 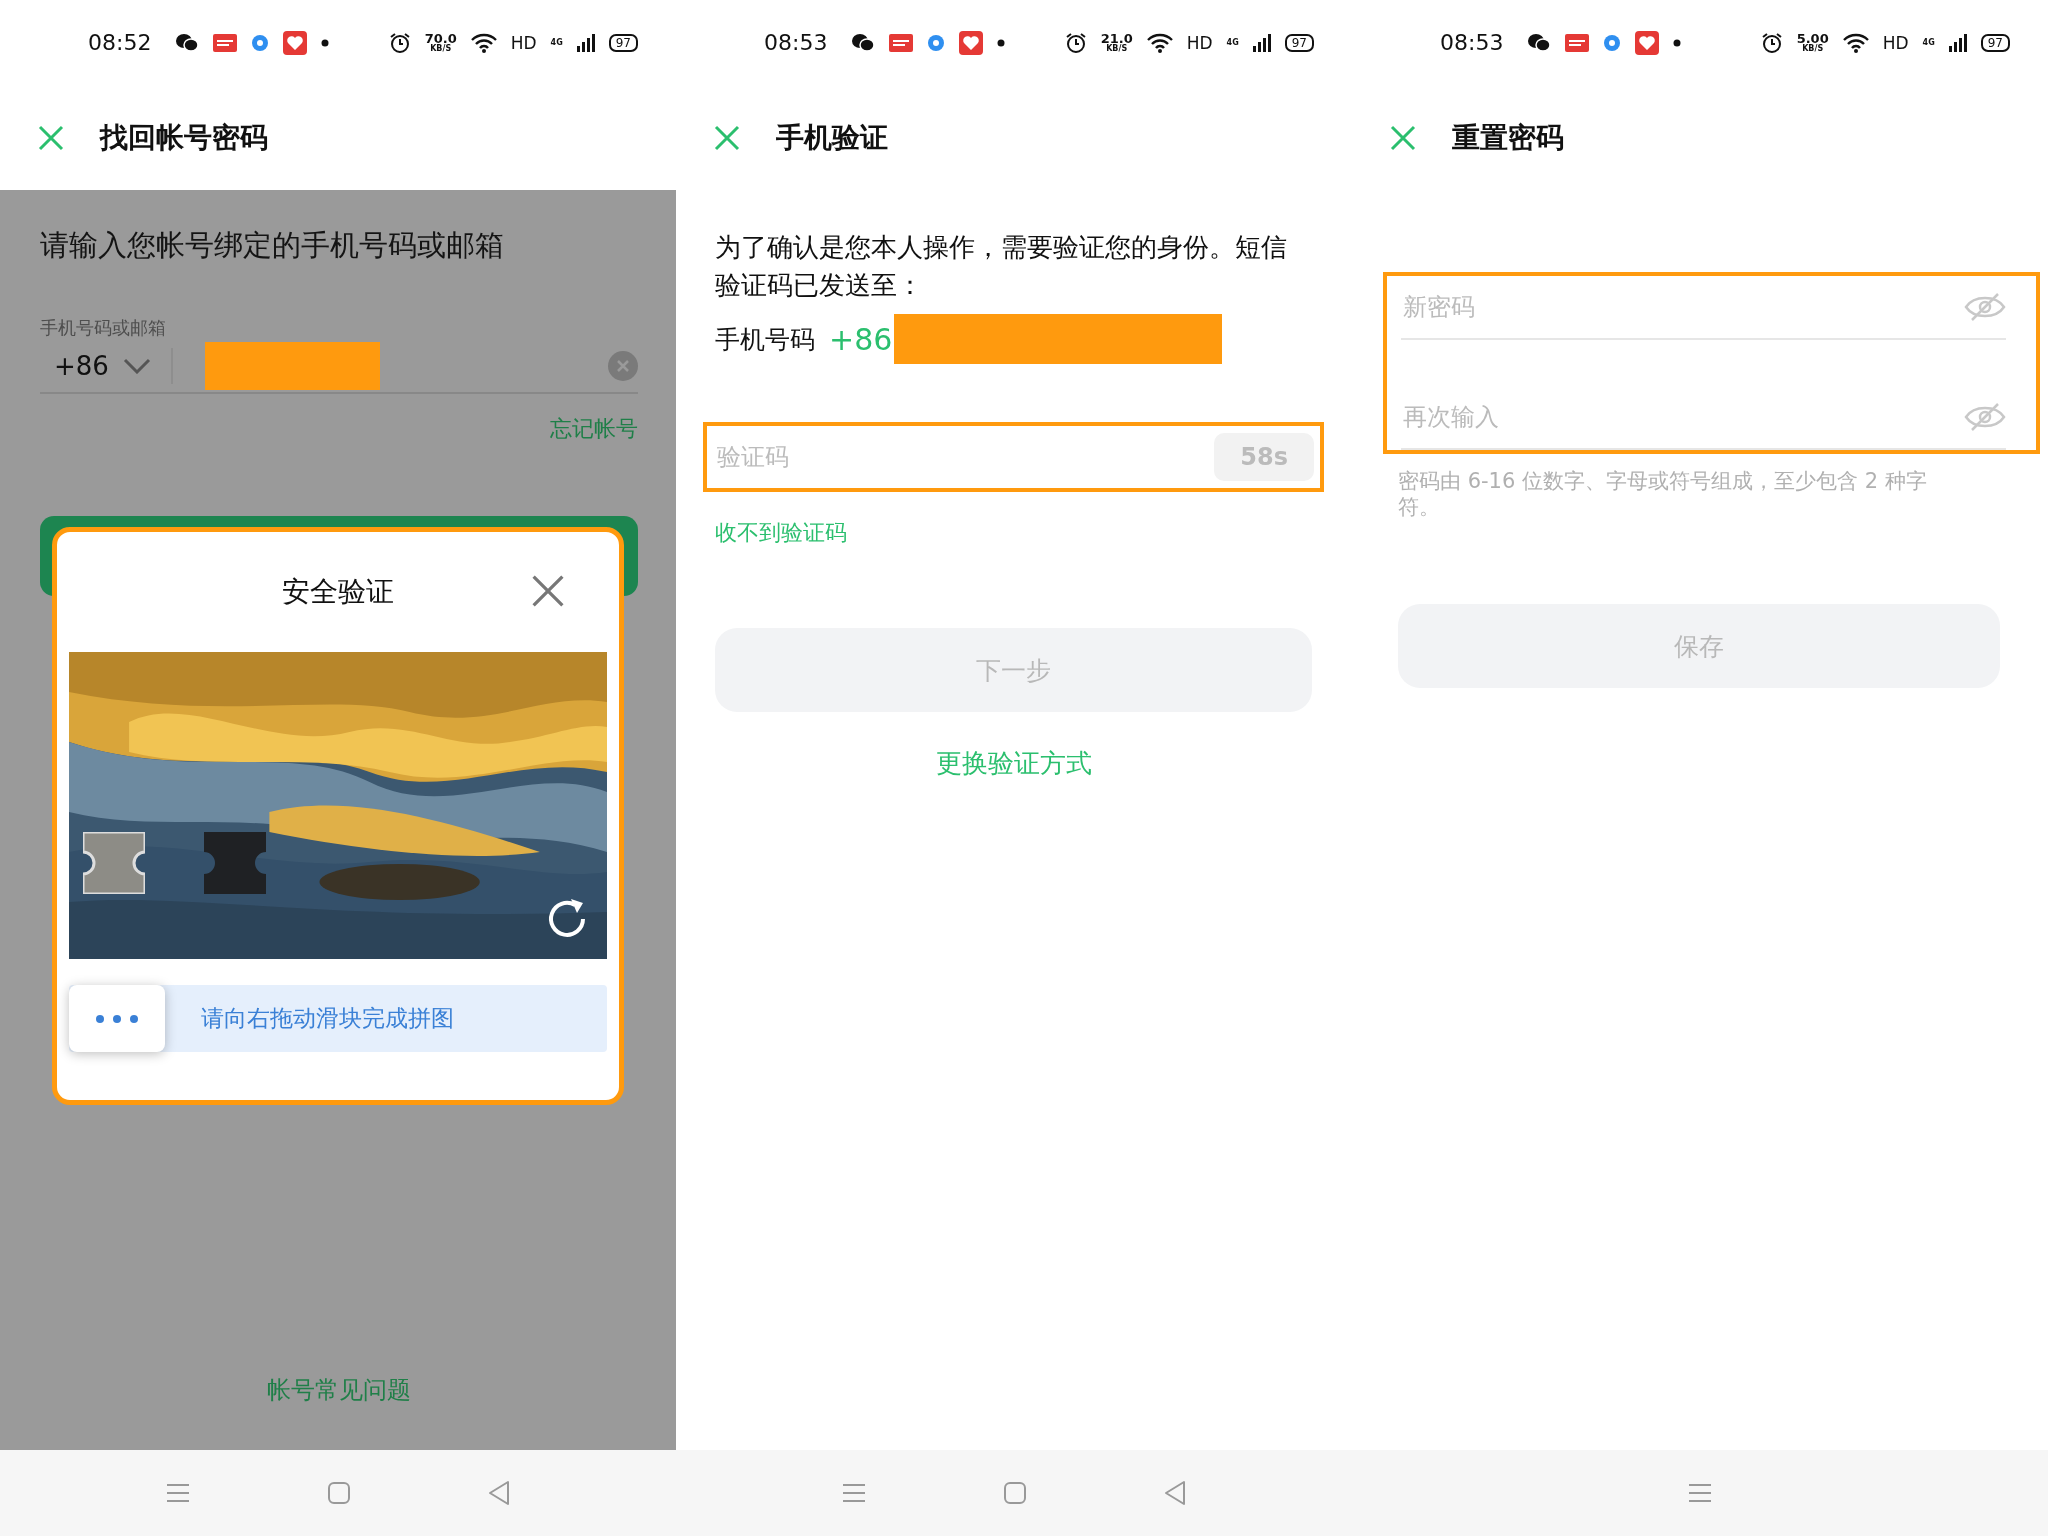 What do you see at coordinates (1663, 494) in the screenshot?
I see `password-hint: 密码由 6-16 位数字、字母或符号组成，至少包含 2 种字符。` at bounding box center [1663, 494].